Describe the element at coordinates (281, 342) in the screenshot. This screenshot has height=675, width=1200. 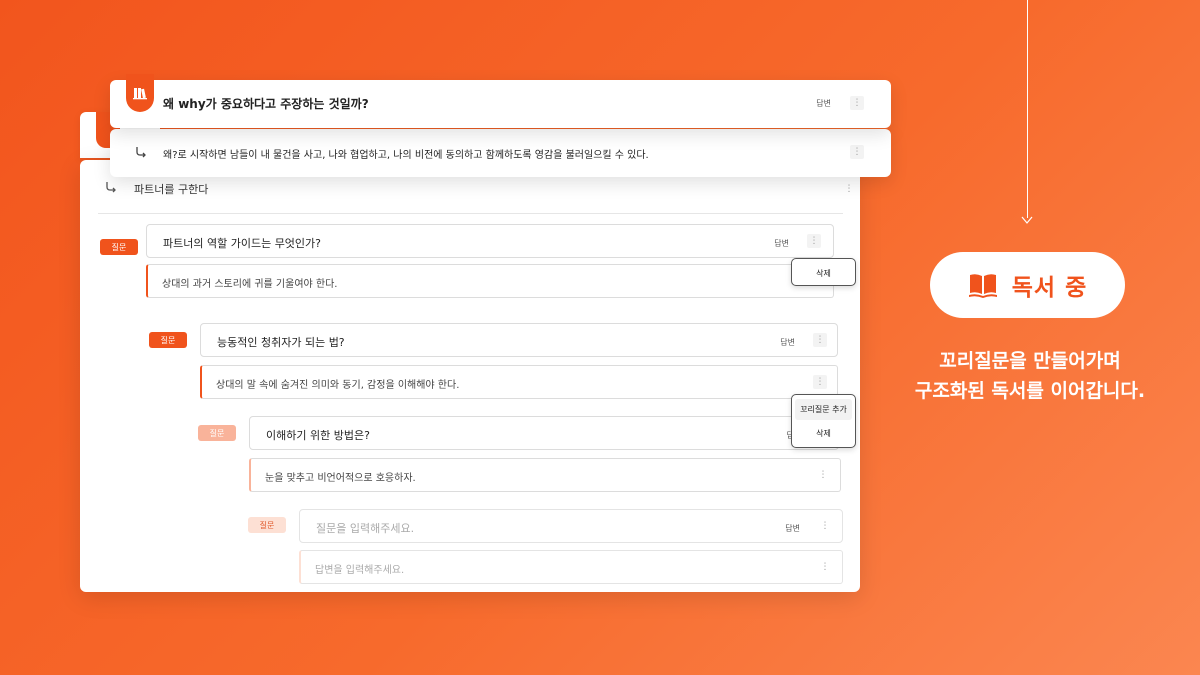
I see `question-text: 능동적인 청취자가 되는 법?` at that location.